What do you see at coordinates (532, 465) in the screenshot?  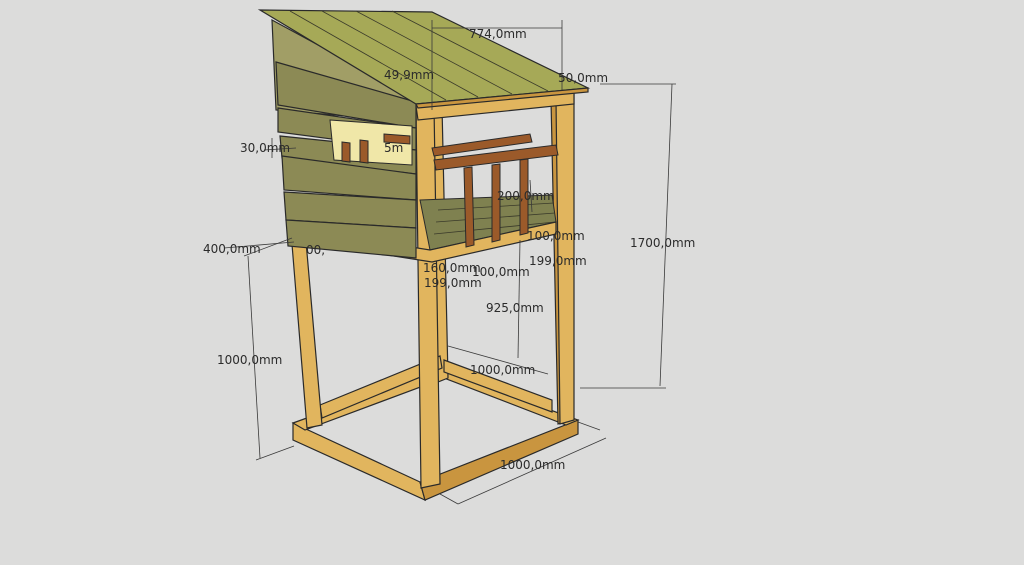 I see `dim-base-width: 1000,0mm` at bounding box center [532, 465].